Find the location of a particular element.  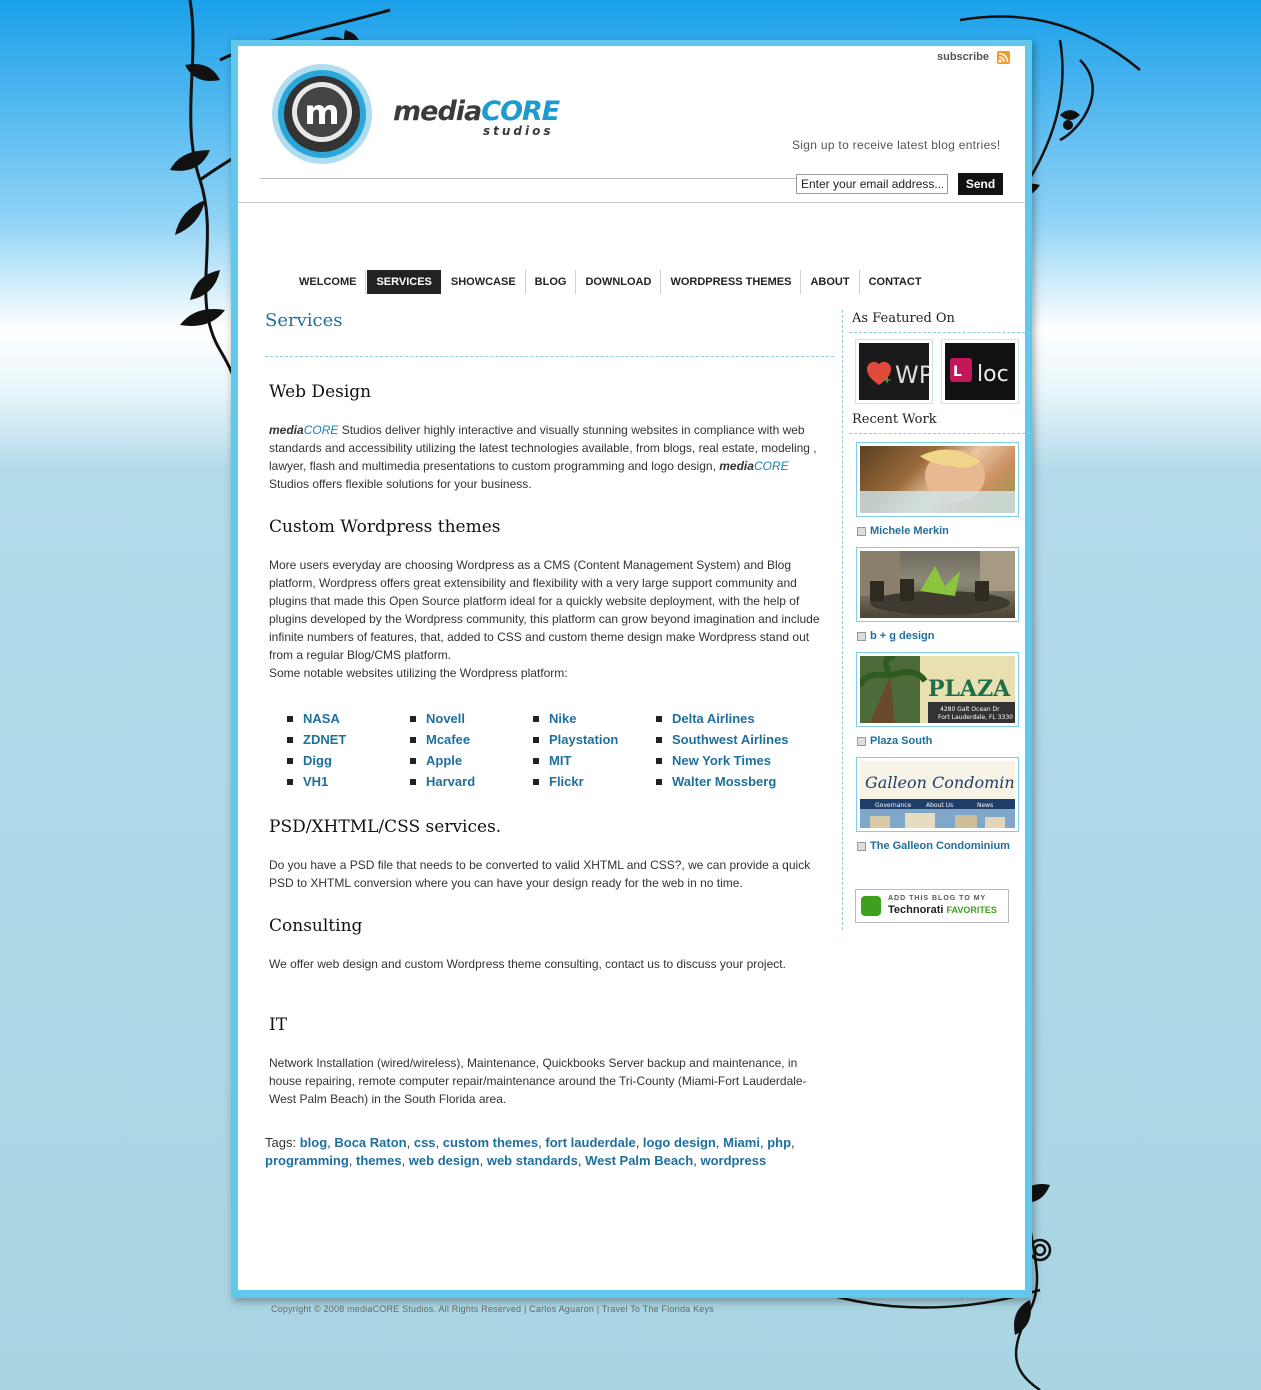

tag-link: web standards is located at coordinates (532, 1160).